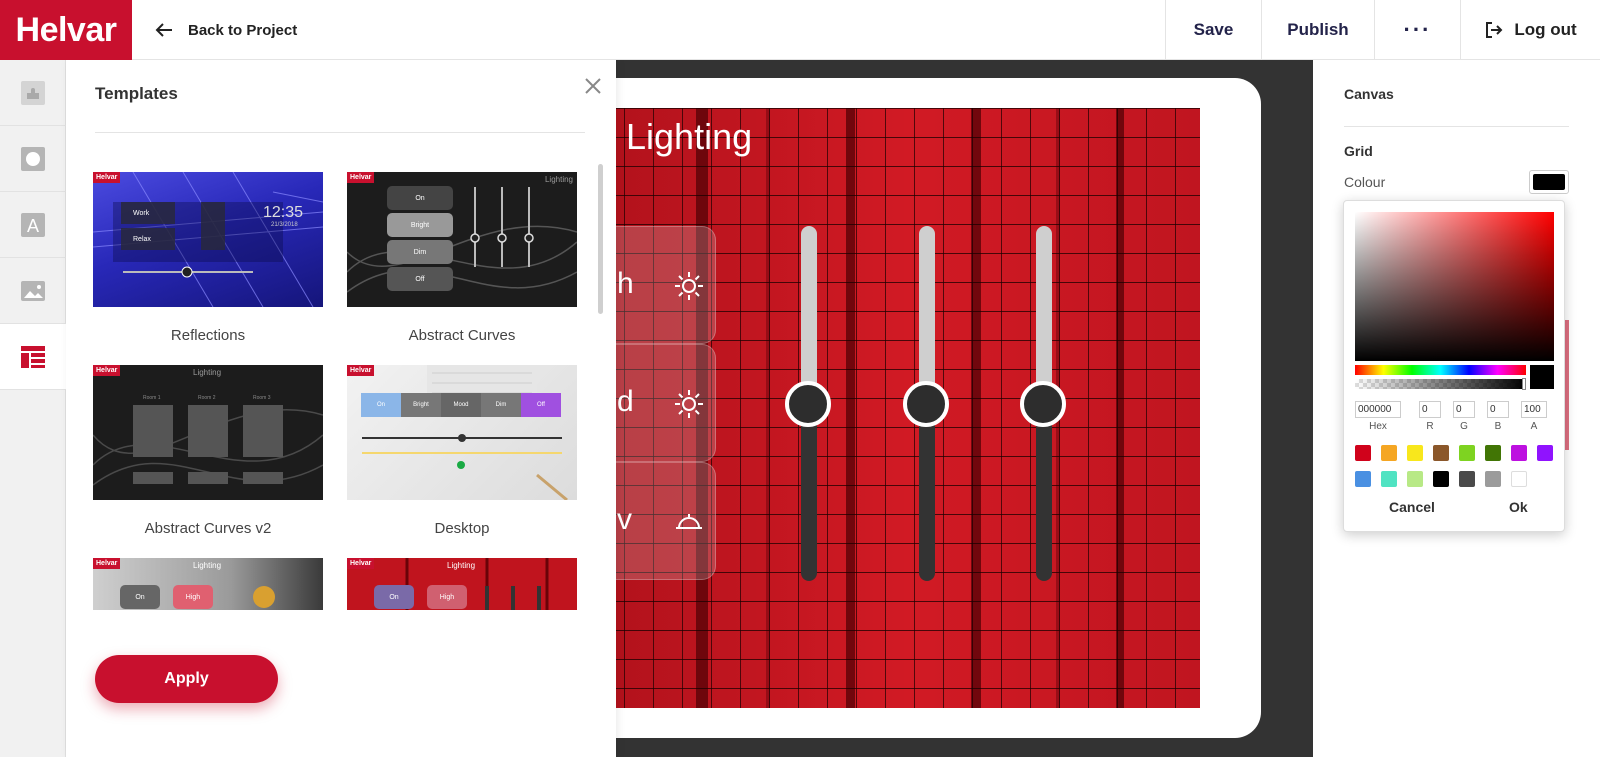 This screenshot has height=757, width=1600. What do you see at coordinates (33, 408) in the screenshot?
I see `tool-rail: A` at bounding box center [33, 408].